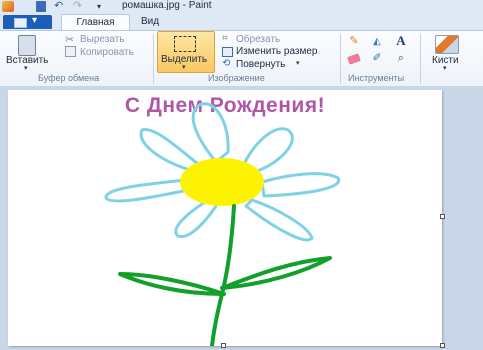 This screenshot has width=483, height=350. I want to click on paste-dropdown-icon: ▾, so click(26, 68).